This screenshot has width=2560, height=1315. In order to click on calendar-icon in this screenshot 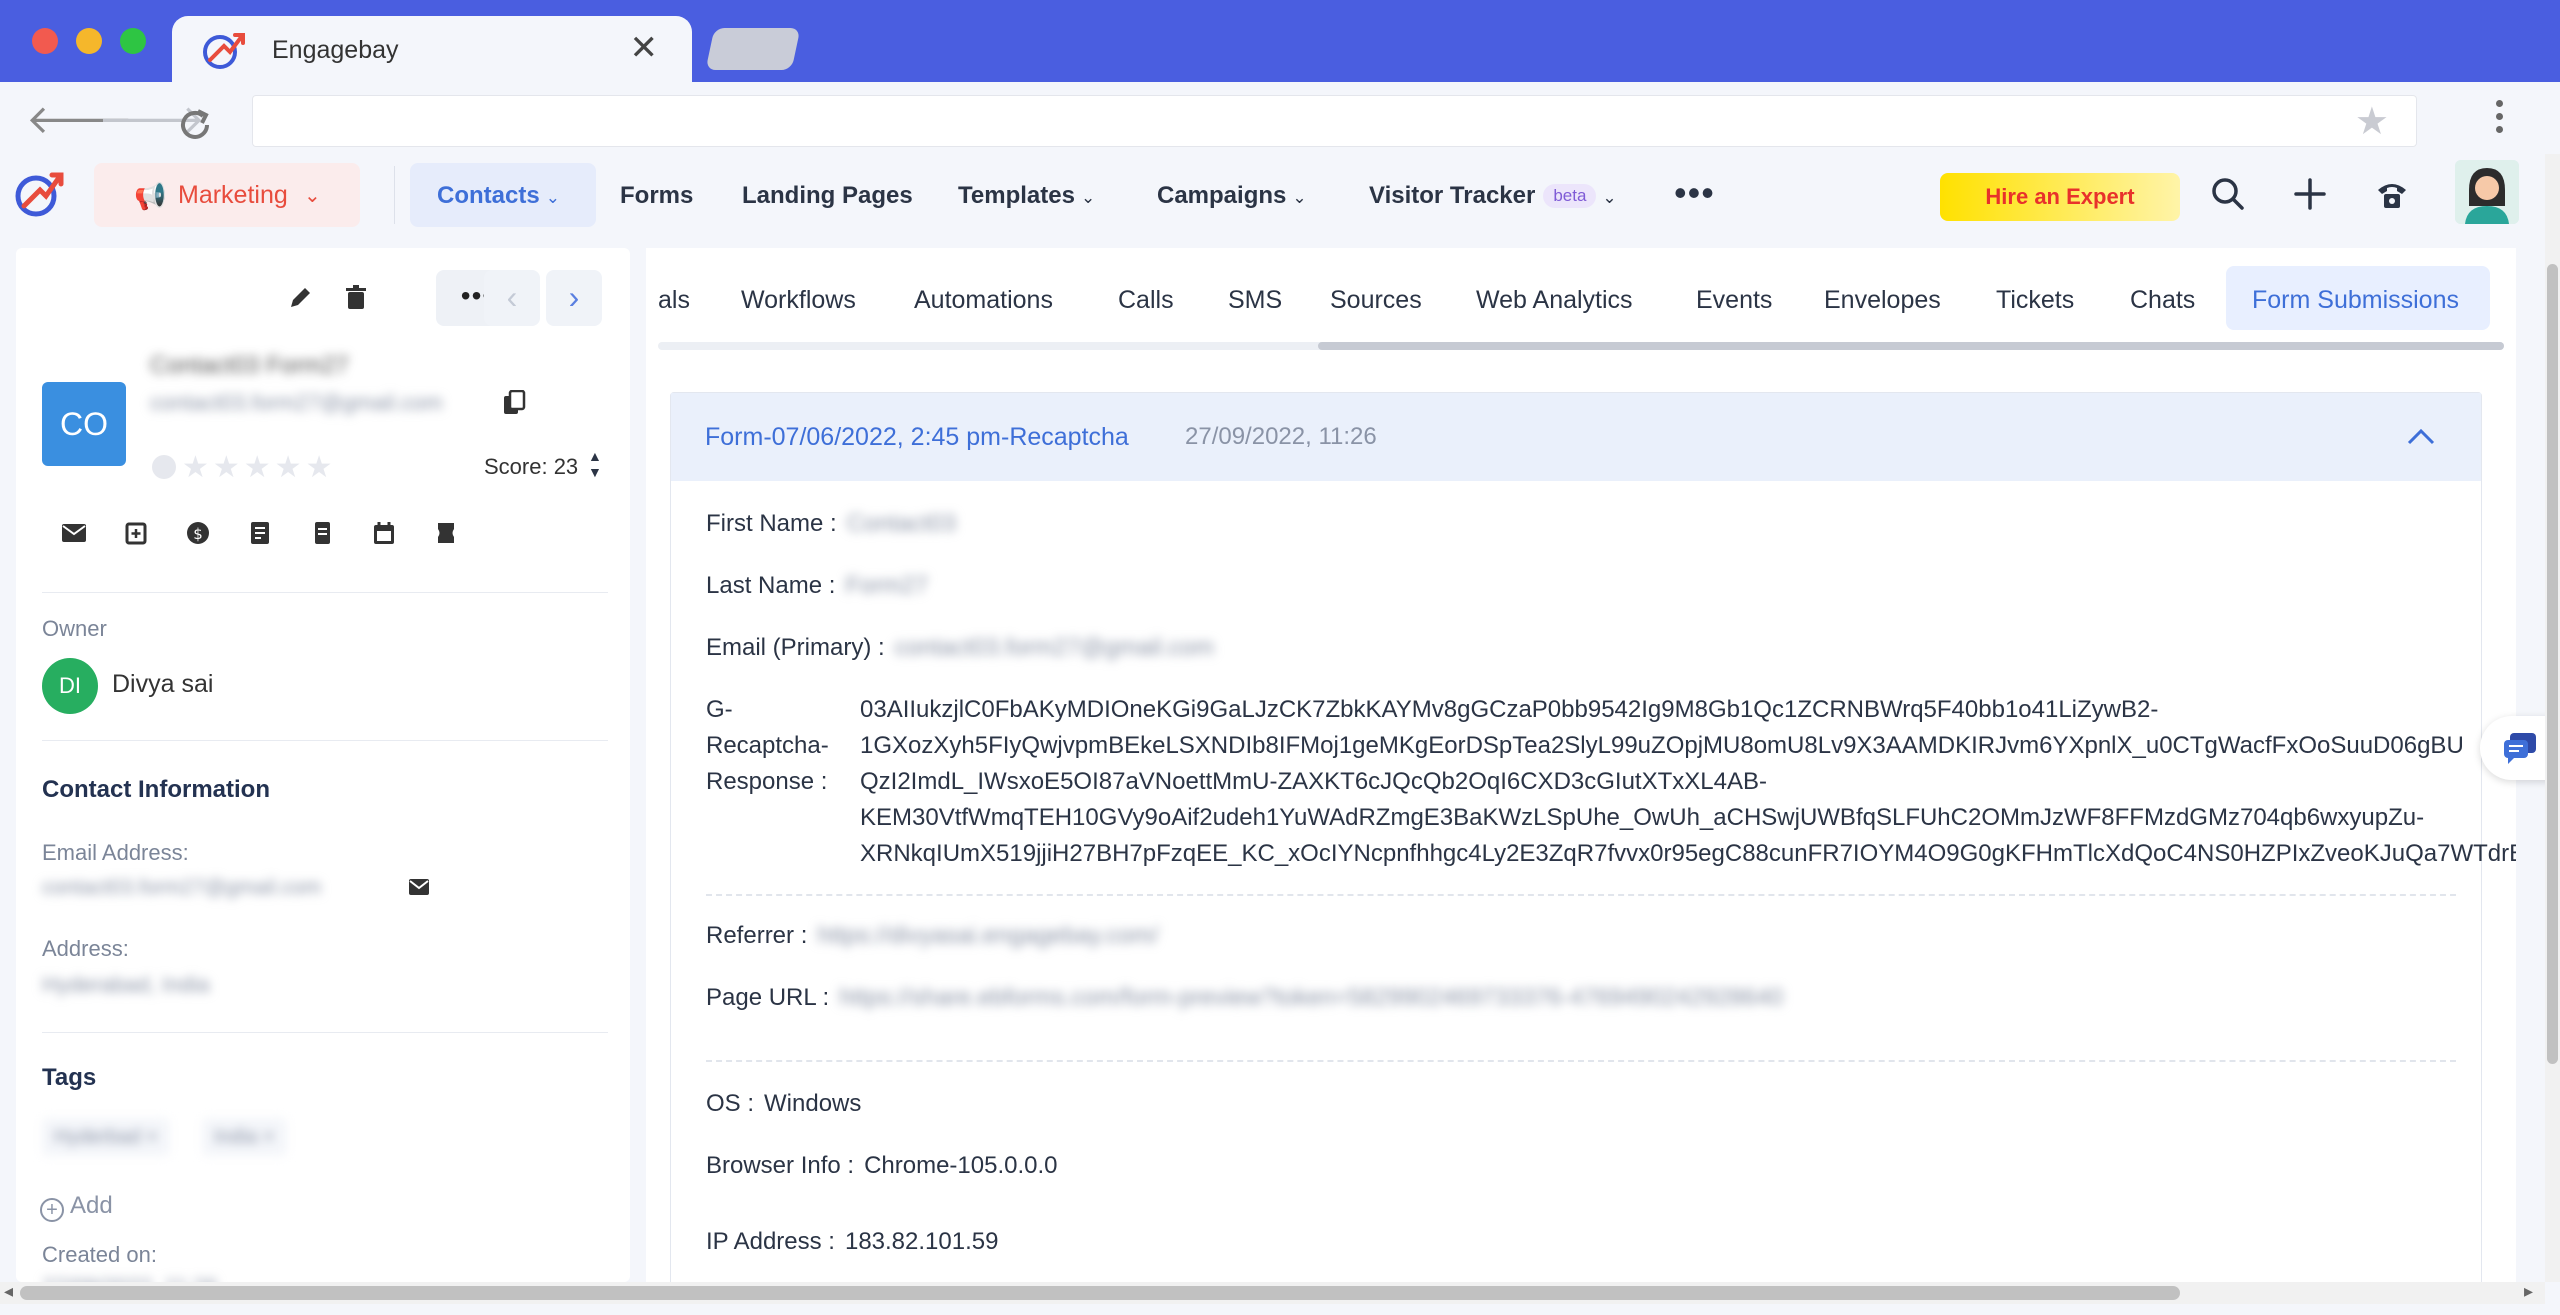, I will do `click(384, 533)`.